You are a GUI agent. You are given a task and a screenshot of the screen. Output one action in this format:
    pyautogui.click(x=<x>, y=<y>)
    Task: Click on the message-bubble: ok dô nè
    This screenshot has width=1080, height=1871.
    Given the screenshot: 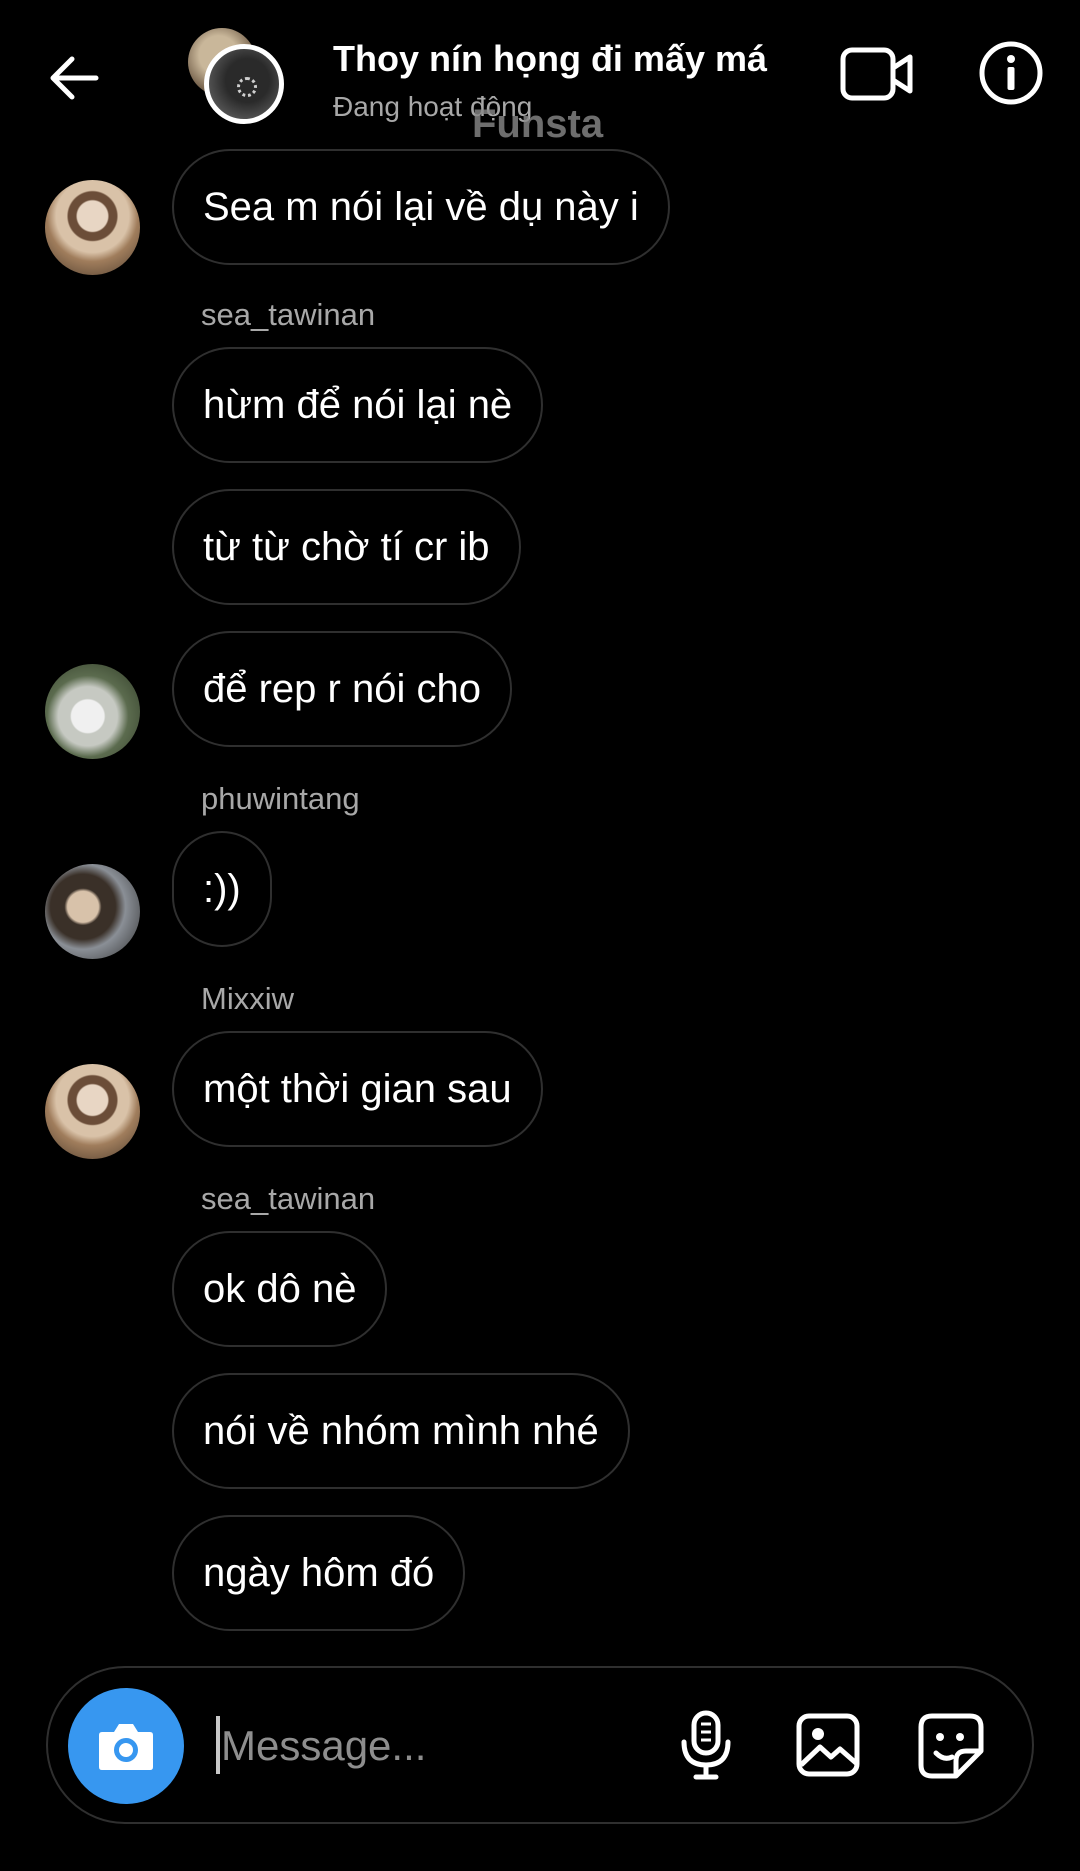 What is the action you would take?
    pyautogui.click(x=280, y=1289)
    